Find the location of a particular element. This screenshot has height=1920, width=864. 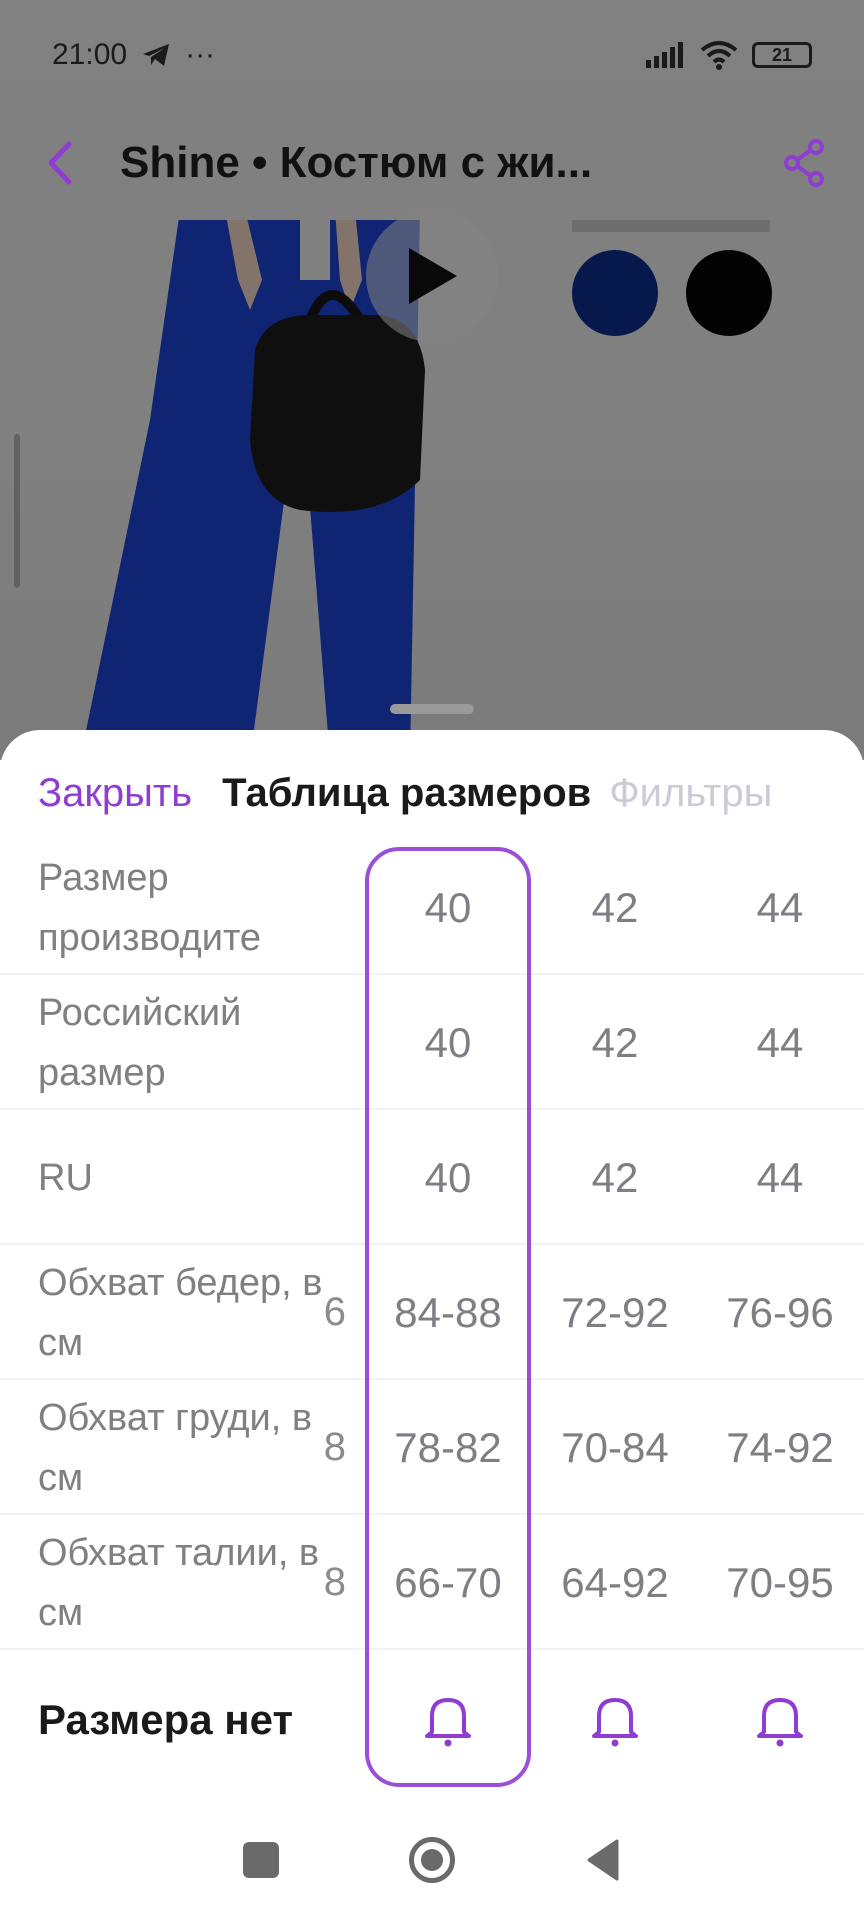

back-button is located at coordinates (60, 163).